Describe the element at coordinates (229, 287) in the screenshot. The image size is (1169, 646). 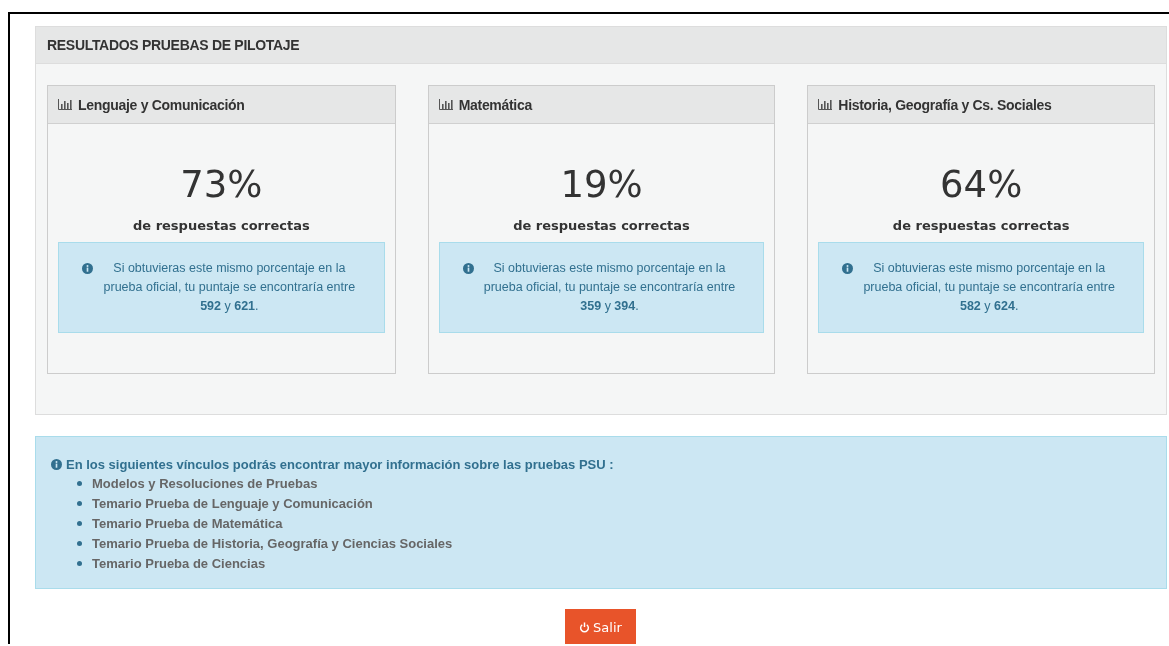
I see `score-note: Si obtuvieras este mismo porcentaje en la prueba oficial, tu puntaje se encontraría entre 592 y 621.` at that location.